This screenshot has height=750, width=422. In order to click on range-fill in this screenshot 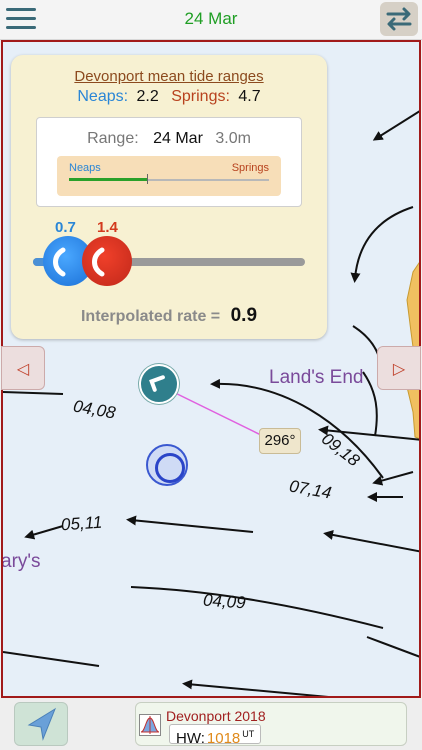, I will do `click(108, 179)`.